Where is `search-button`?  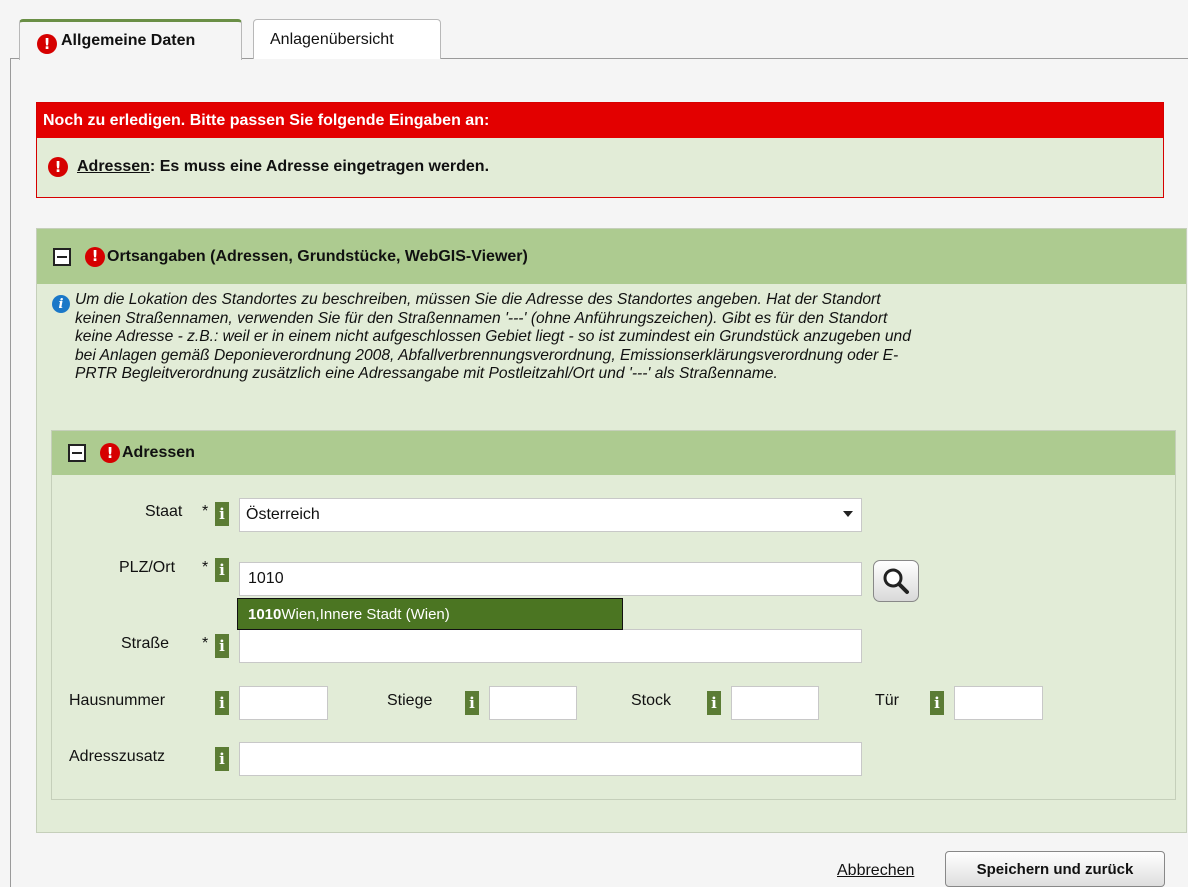
search-button is located at coordinates (896, 581).